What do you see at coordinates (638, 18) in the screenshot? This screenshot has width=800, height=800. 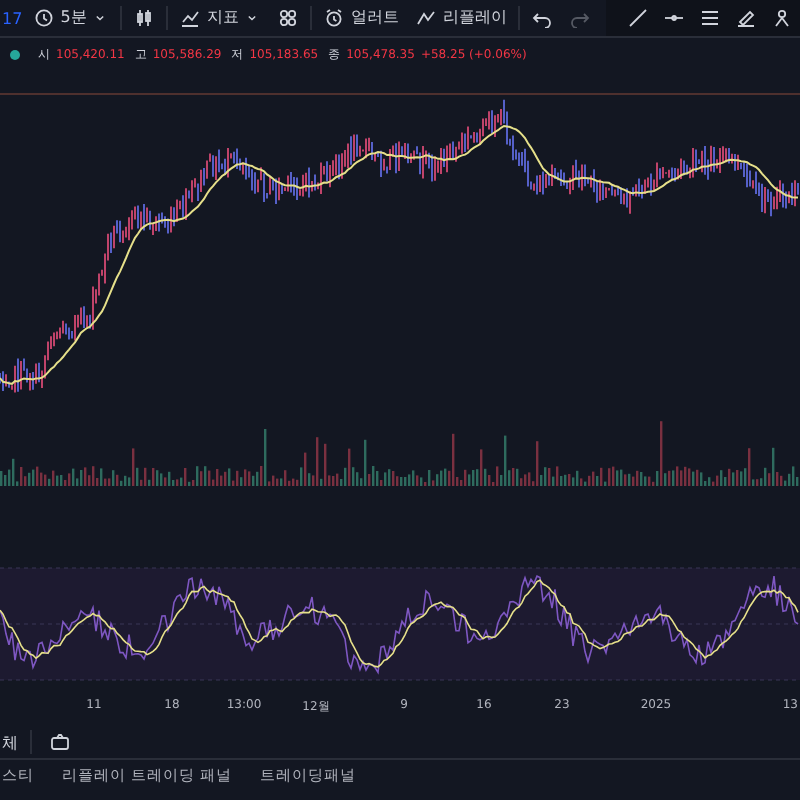 I see `trend-line-icon` at bounding box center [638, 18].